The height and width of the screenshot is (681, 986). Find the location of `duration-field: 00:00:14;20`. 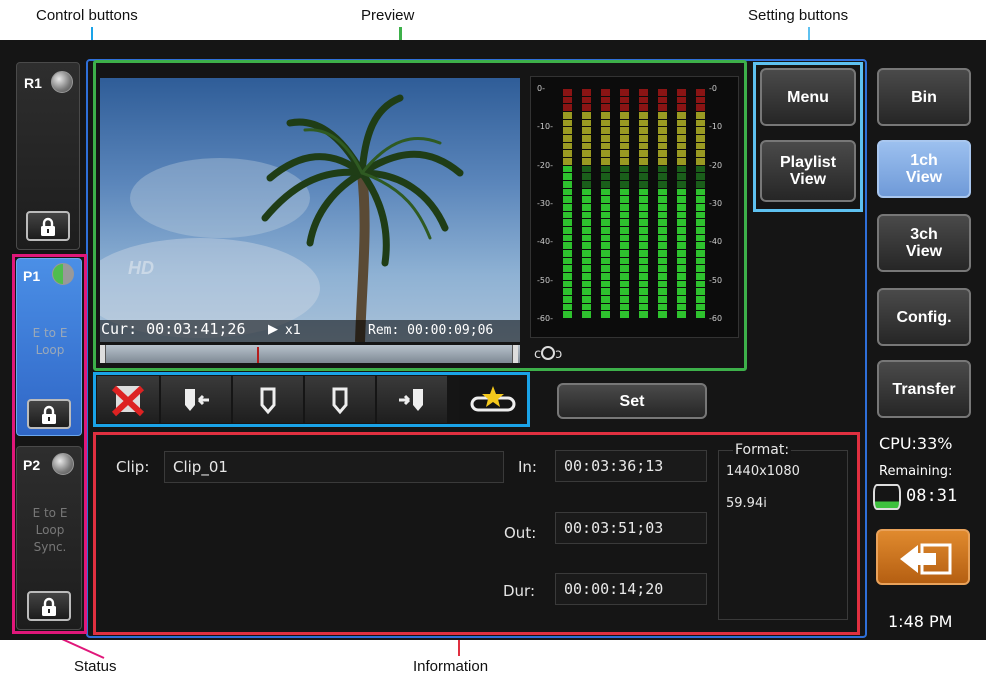

duration-field: 00:00:14;20 is located at coordinates (631, 589).